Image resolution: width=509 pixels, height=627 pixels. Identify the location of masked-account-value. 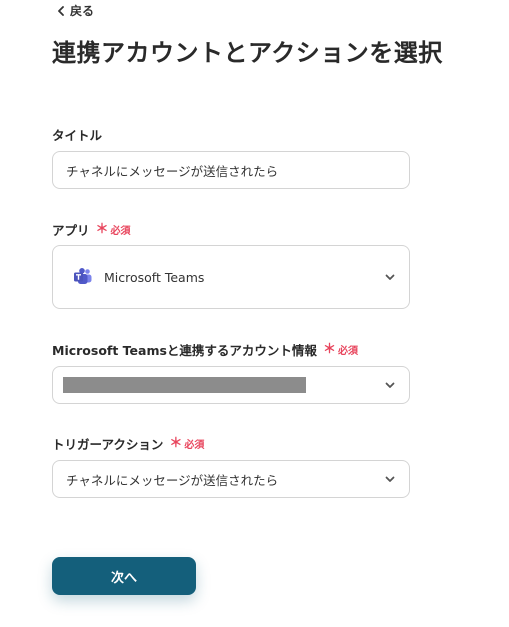
(184, 385).